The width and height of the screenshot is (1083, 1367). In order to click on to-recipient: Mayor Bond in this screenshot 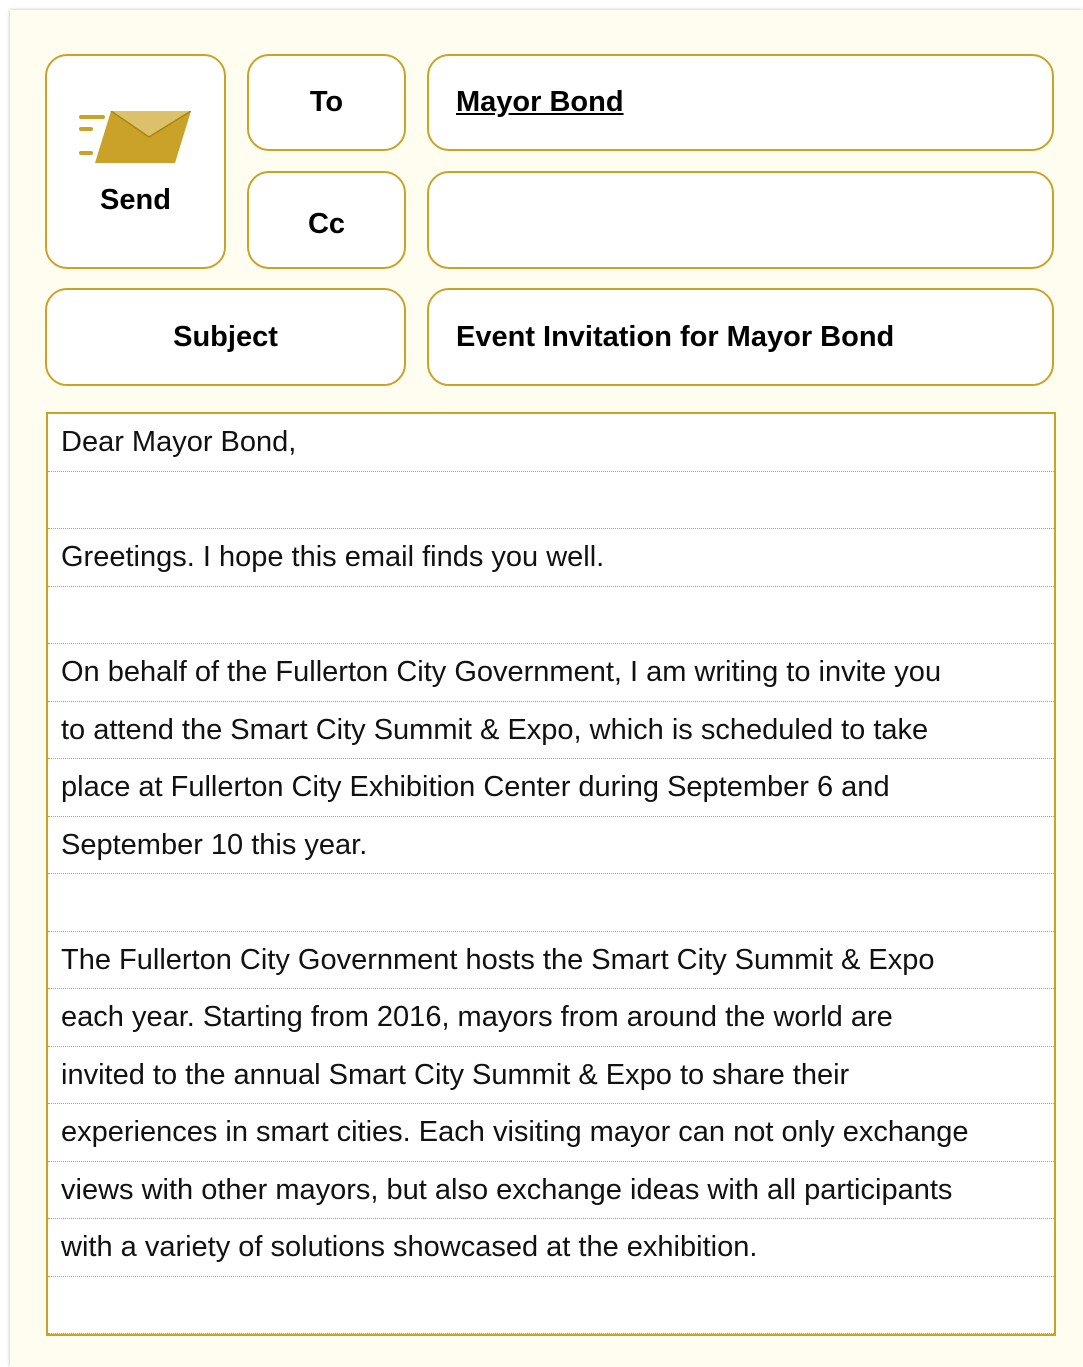, I will do `click(540, 102)`.